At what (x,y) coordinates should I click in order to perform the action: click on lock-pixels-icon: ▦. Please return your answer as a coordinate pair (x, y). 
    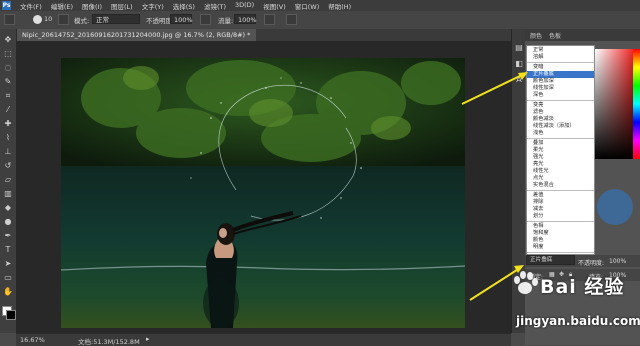
    Looking at the image, I should click on (552, 274).